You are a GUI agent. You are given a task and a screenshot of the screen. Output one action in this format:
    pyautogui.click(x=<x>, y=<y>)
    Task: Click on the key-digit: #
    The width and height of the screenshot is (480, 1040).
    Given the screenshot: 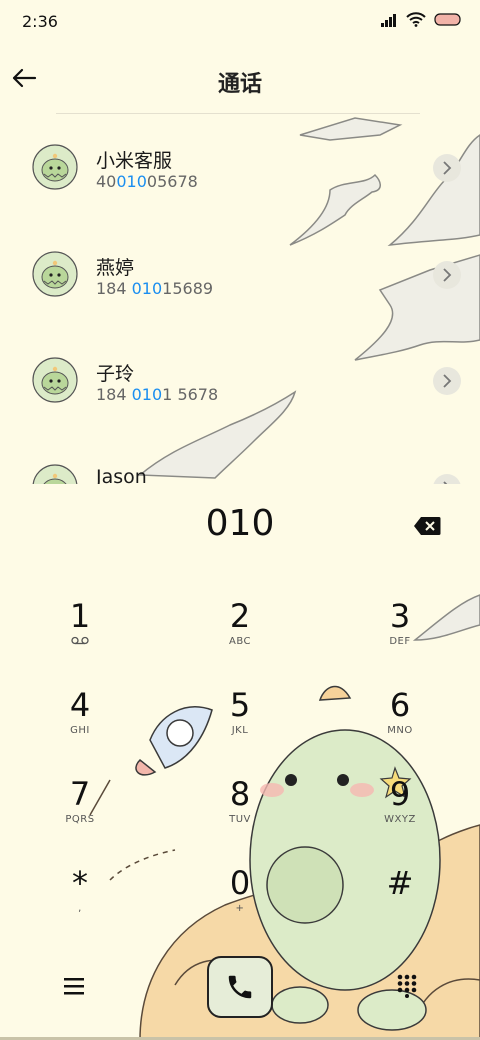 What is the action you would take?
    pyautogui.click(x=400, y=883)
    